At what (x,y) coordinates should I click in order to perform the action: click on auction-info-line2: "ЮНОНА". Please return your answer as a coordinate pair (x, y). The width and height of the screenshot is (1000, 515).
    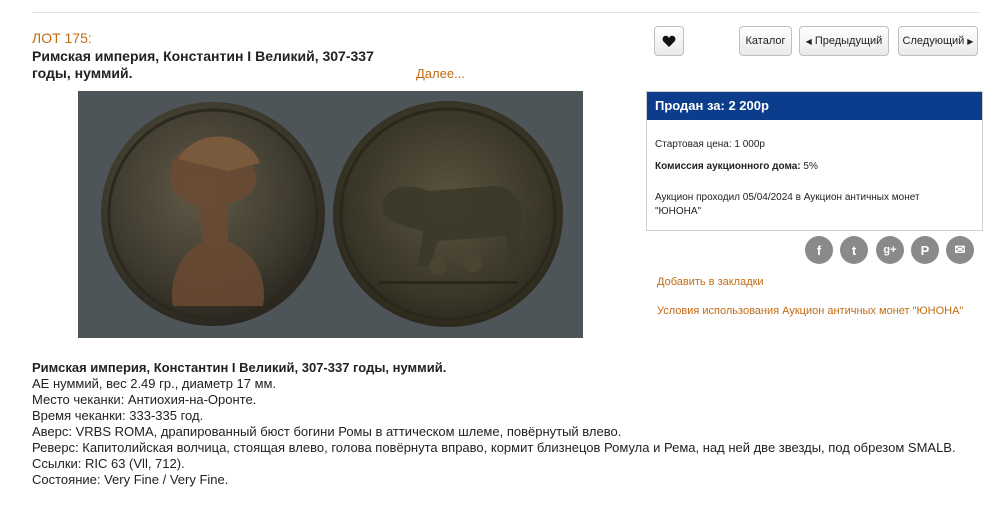
    Looking at the image, I should click on (678, 211).